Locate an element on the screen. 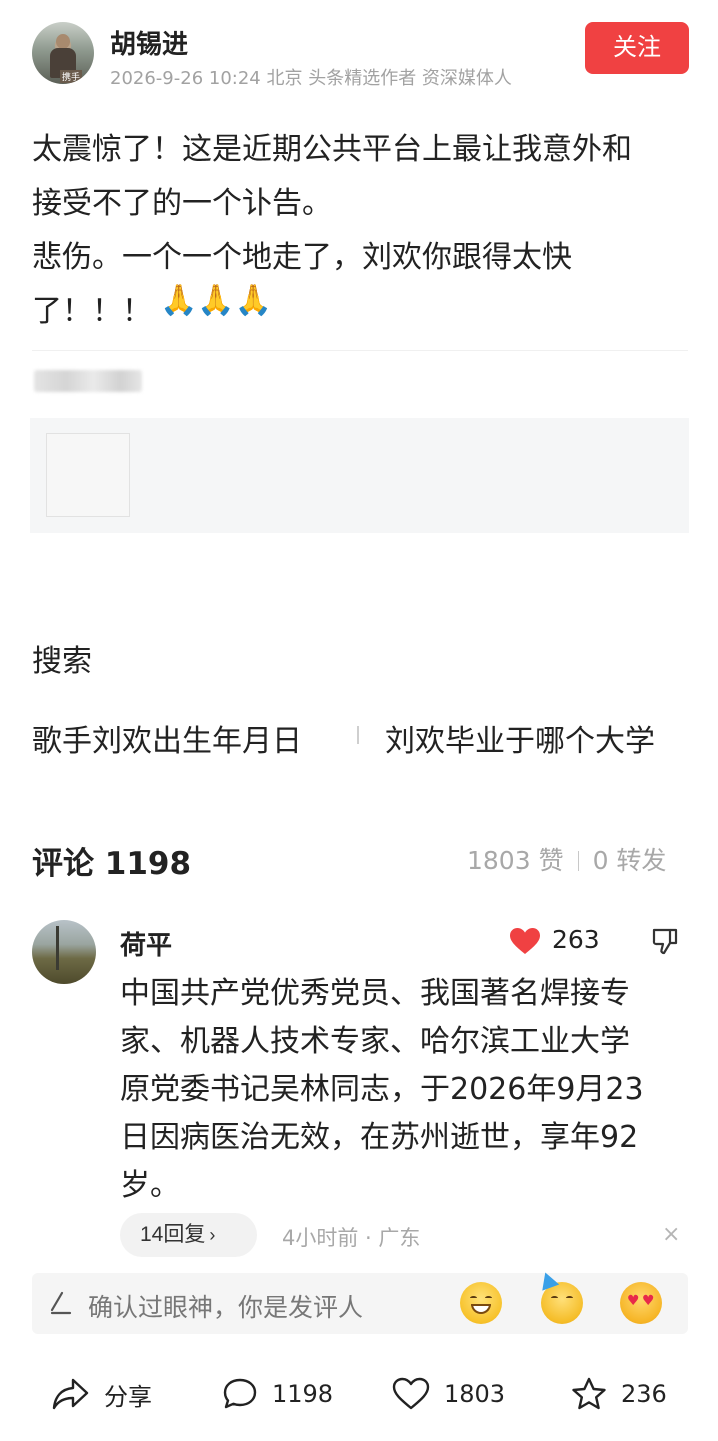  card-thumbnail is located at coordinates (88, 475).